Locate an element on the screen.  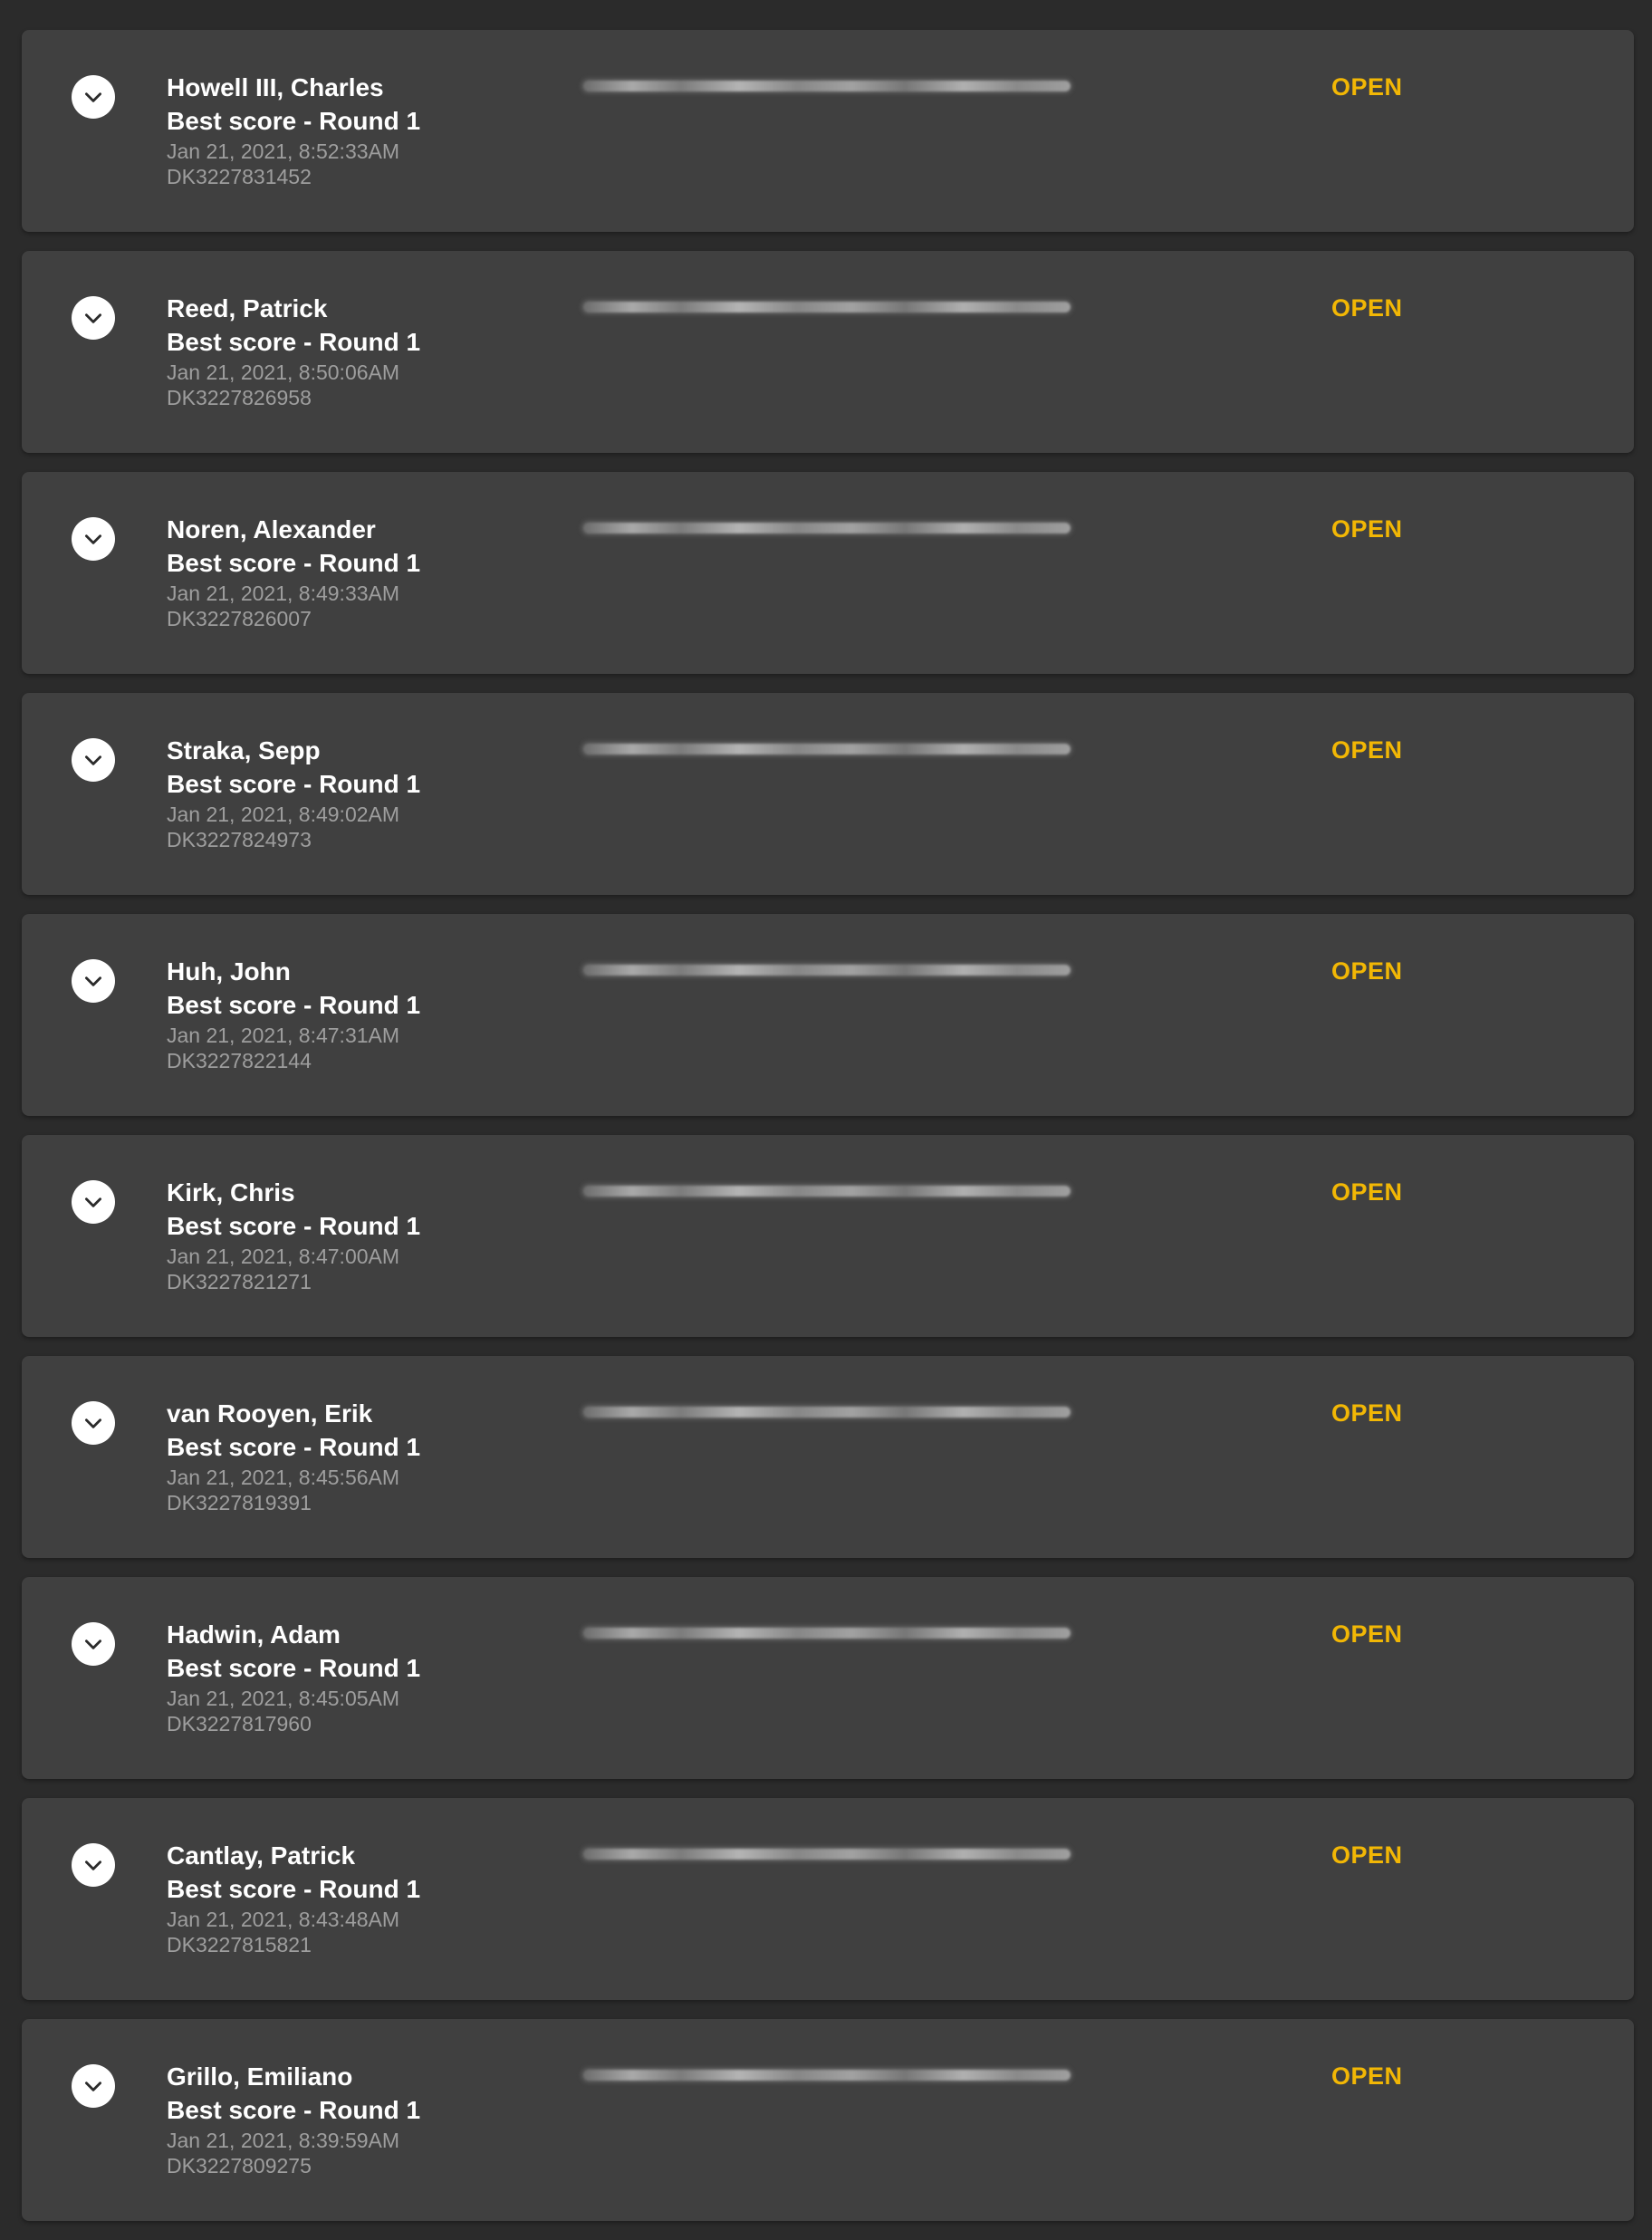
bet-timestamp: Jan 21, 2021, 8:49:33AM is located at coordinates (283, 593).